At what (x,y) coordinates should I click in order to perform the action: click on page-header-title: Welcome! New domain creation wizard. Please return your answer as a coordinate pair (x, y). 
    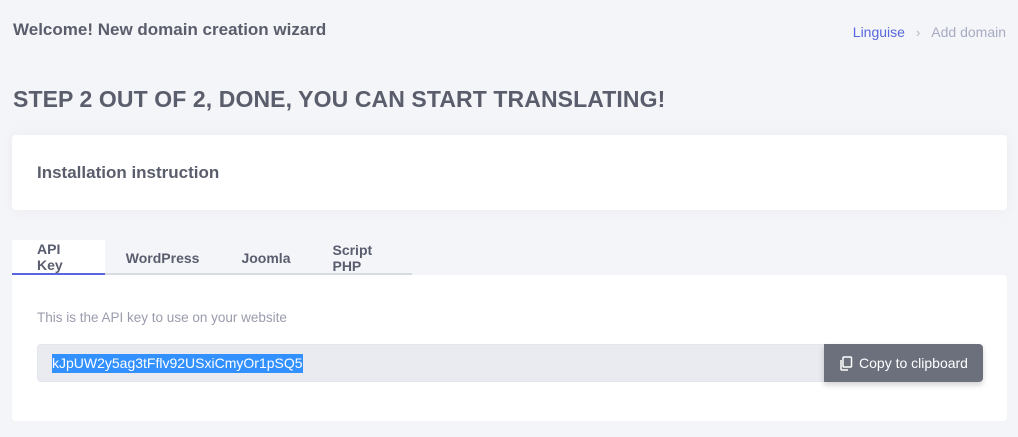
    Looking at the image, I should click on (170, 29).